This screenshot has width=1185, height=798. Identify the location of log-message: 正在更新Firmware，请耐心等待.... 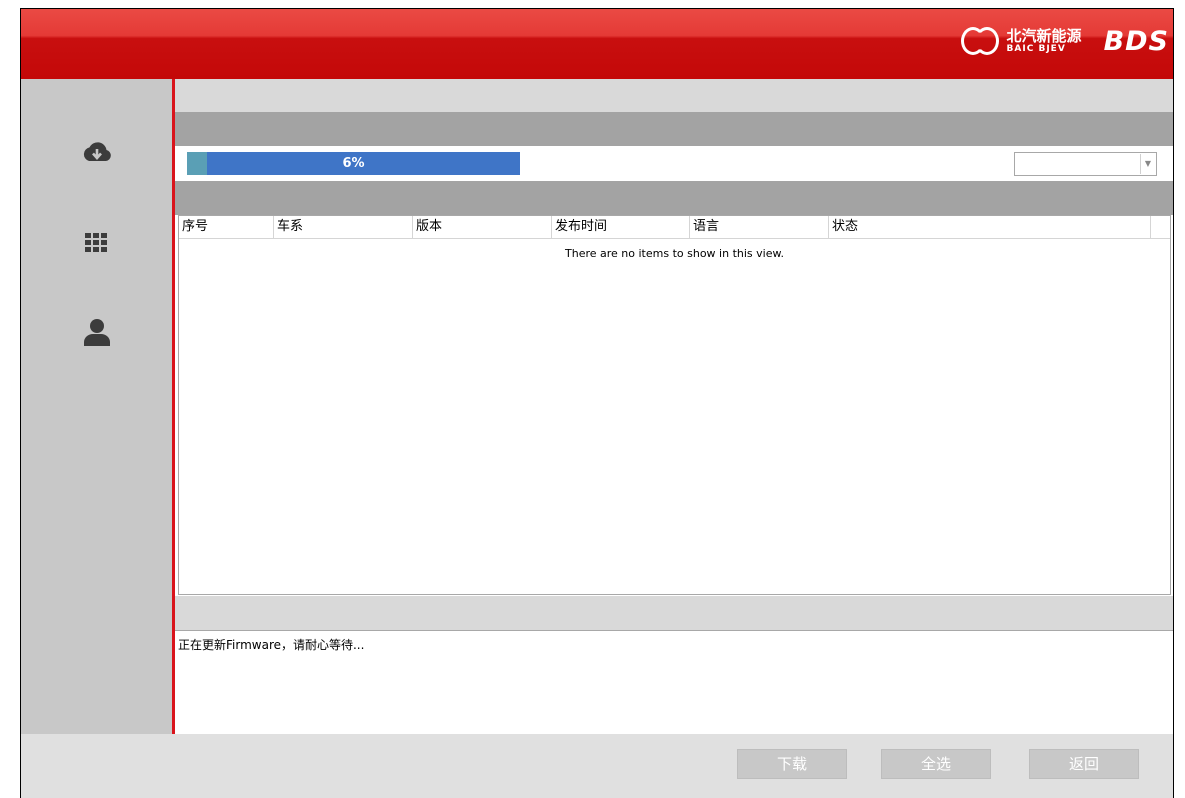
(271, 645).